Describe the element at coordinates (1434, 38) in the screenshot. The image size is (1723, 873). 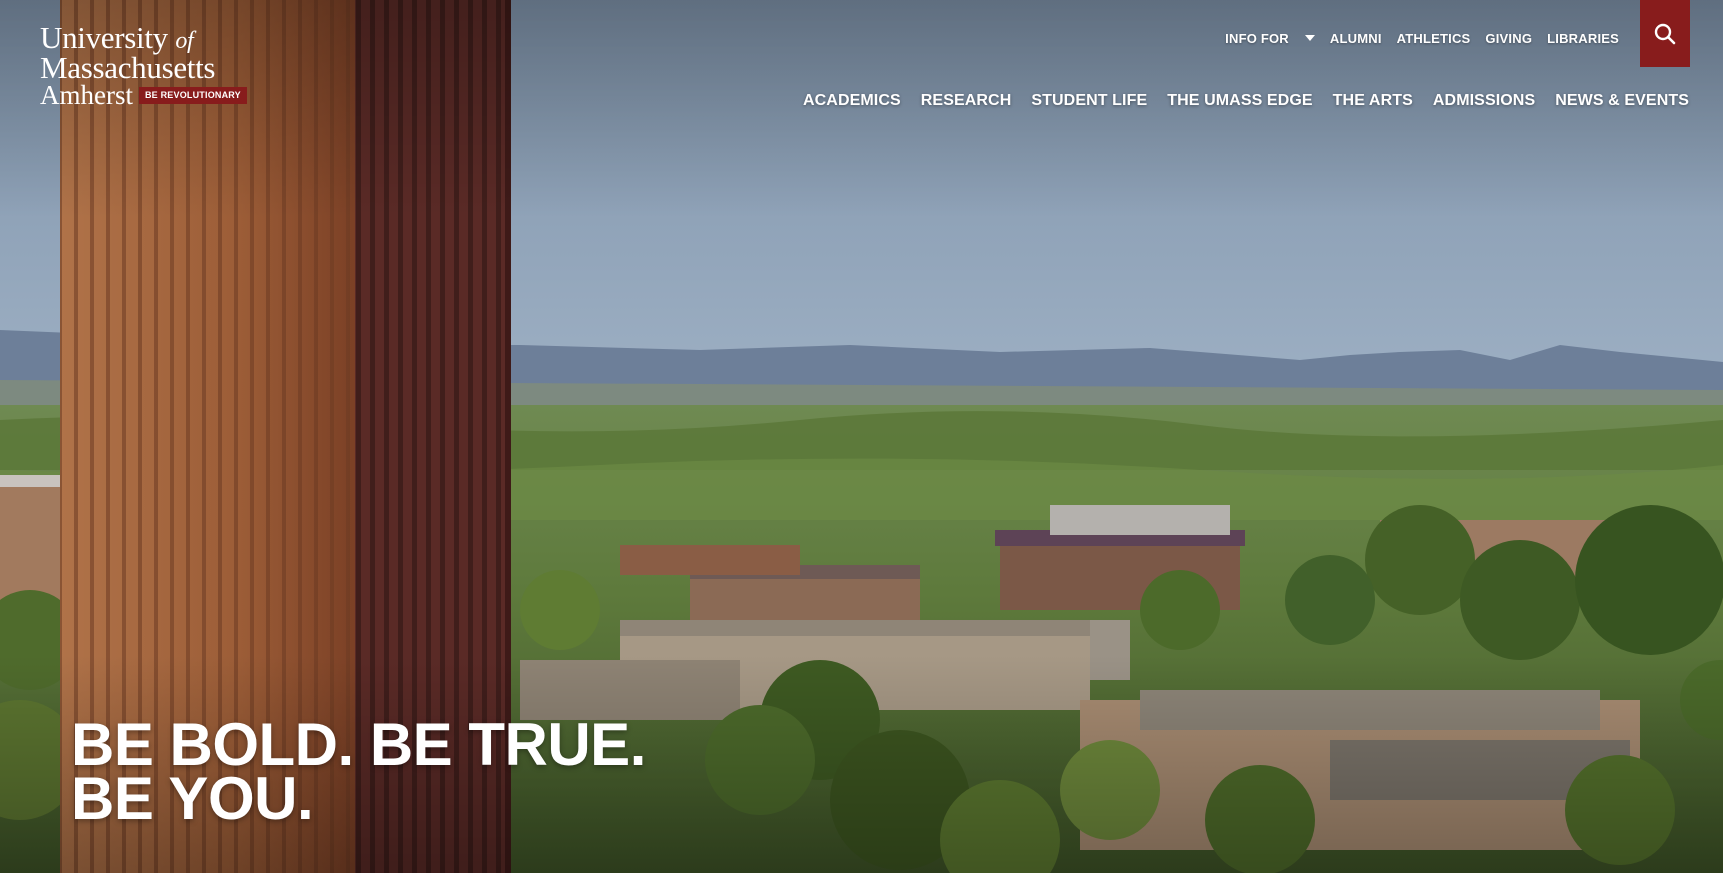
I see `util-link-athletics: ATHLETICS` at that location.